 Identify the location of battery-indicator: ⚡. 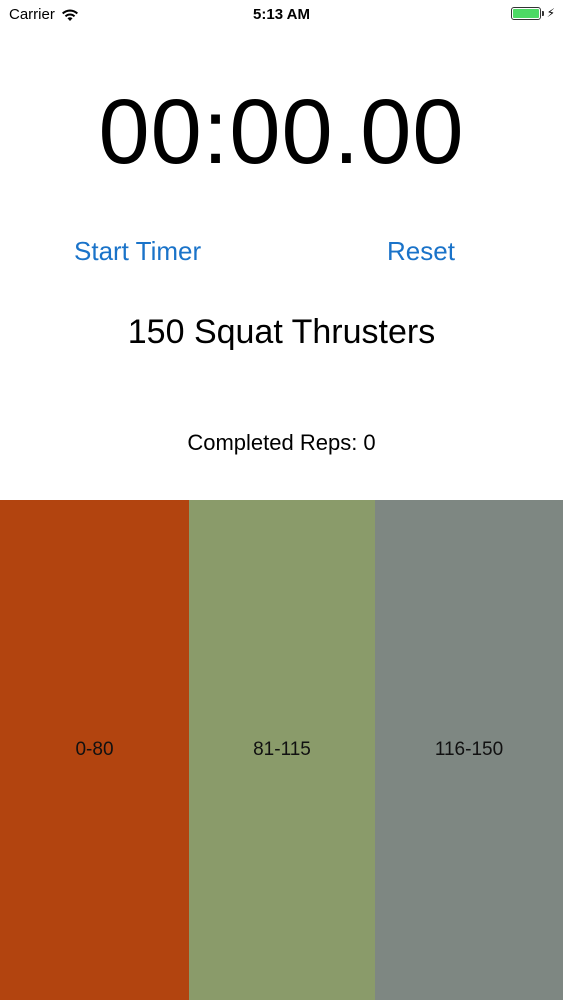
(532, 13).